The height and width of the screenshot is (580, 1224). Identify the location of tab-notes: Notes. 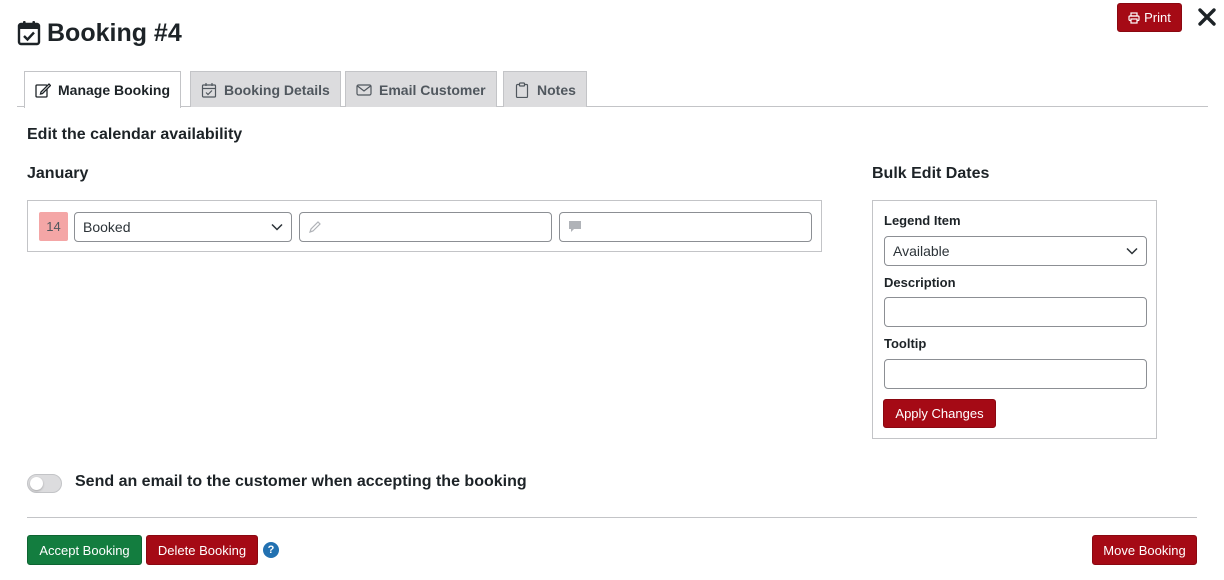
(545, 89).